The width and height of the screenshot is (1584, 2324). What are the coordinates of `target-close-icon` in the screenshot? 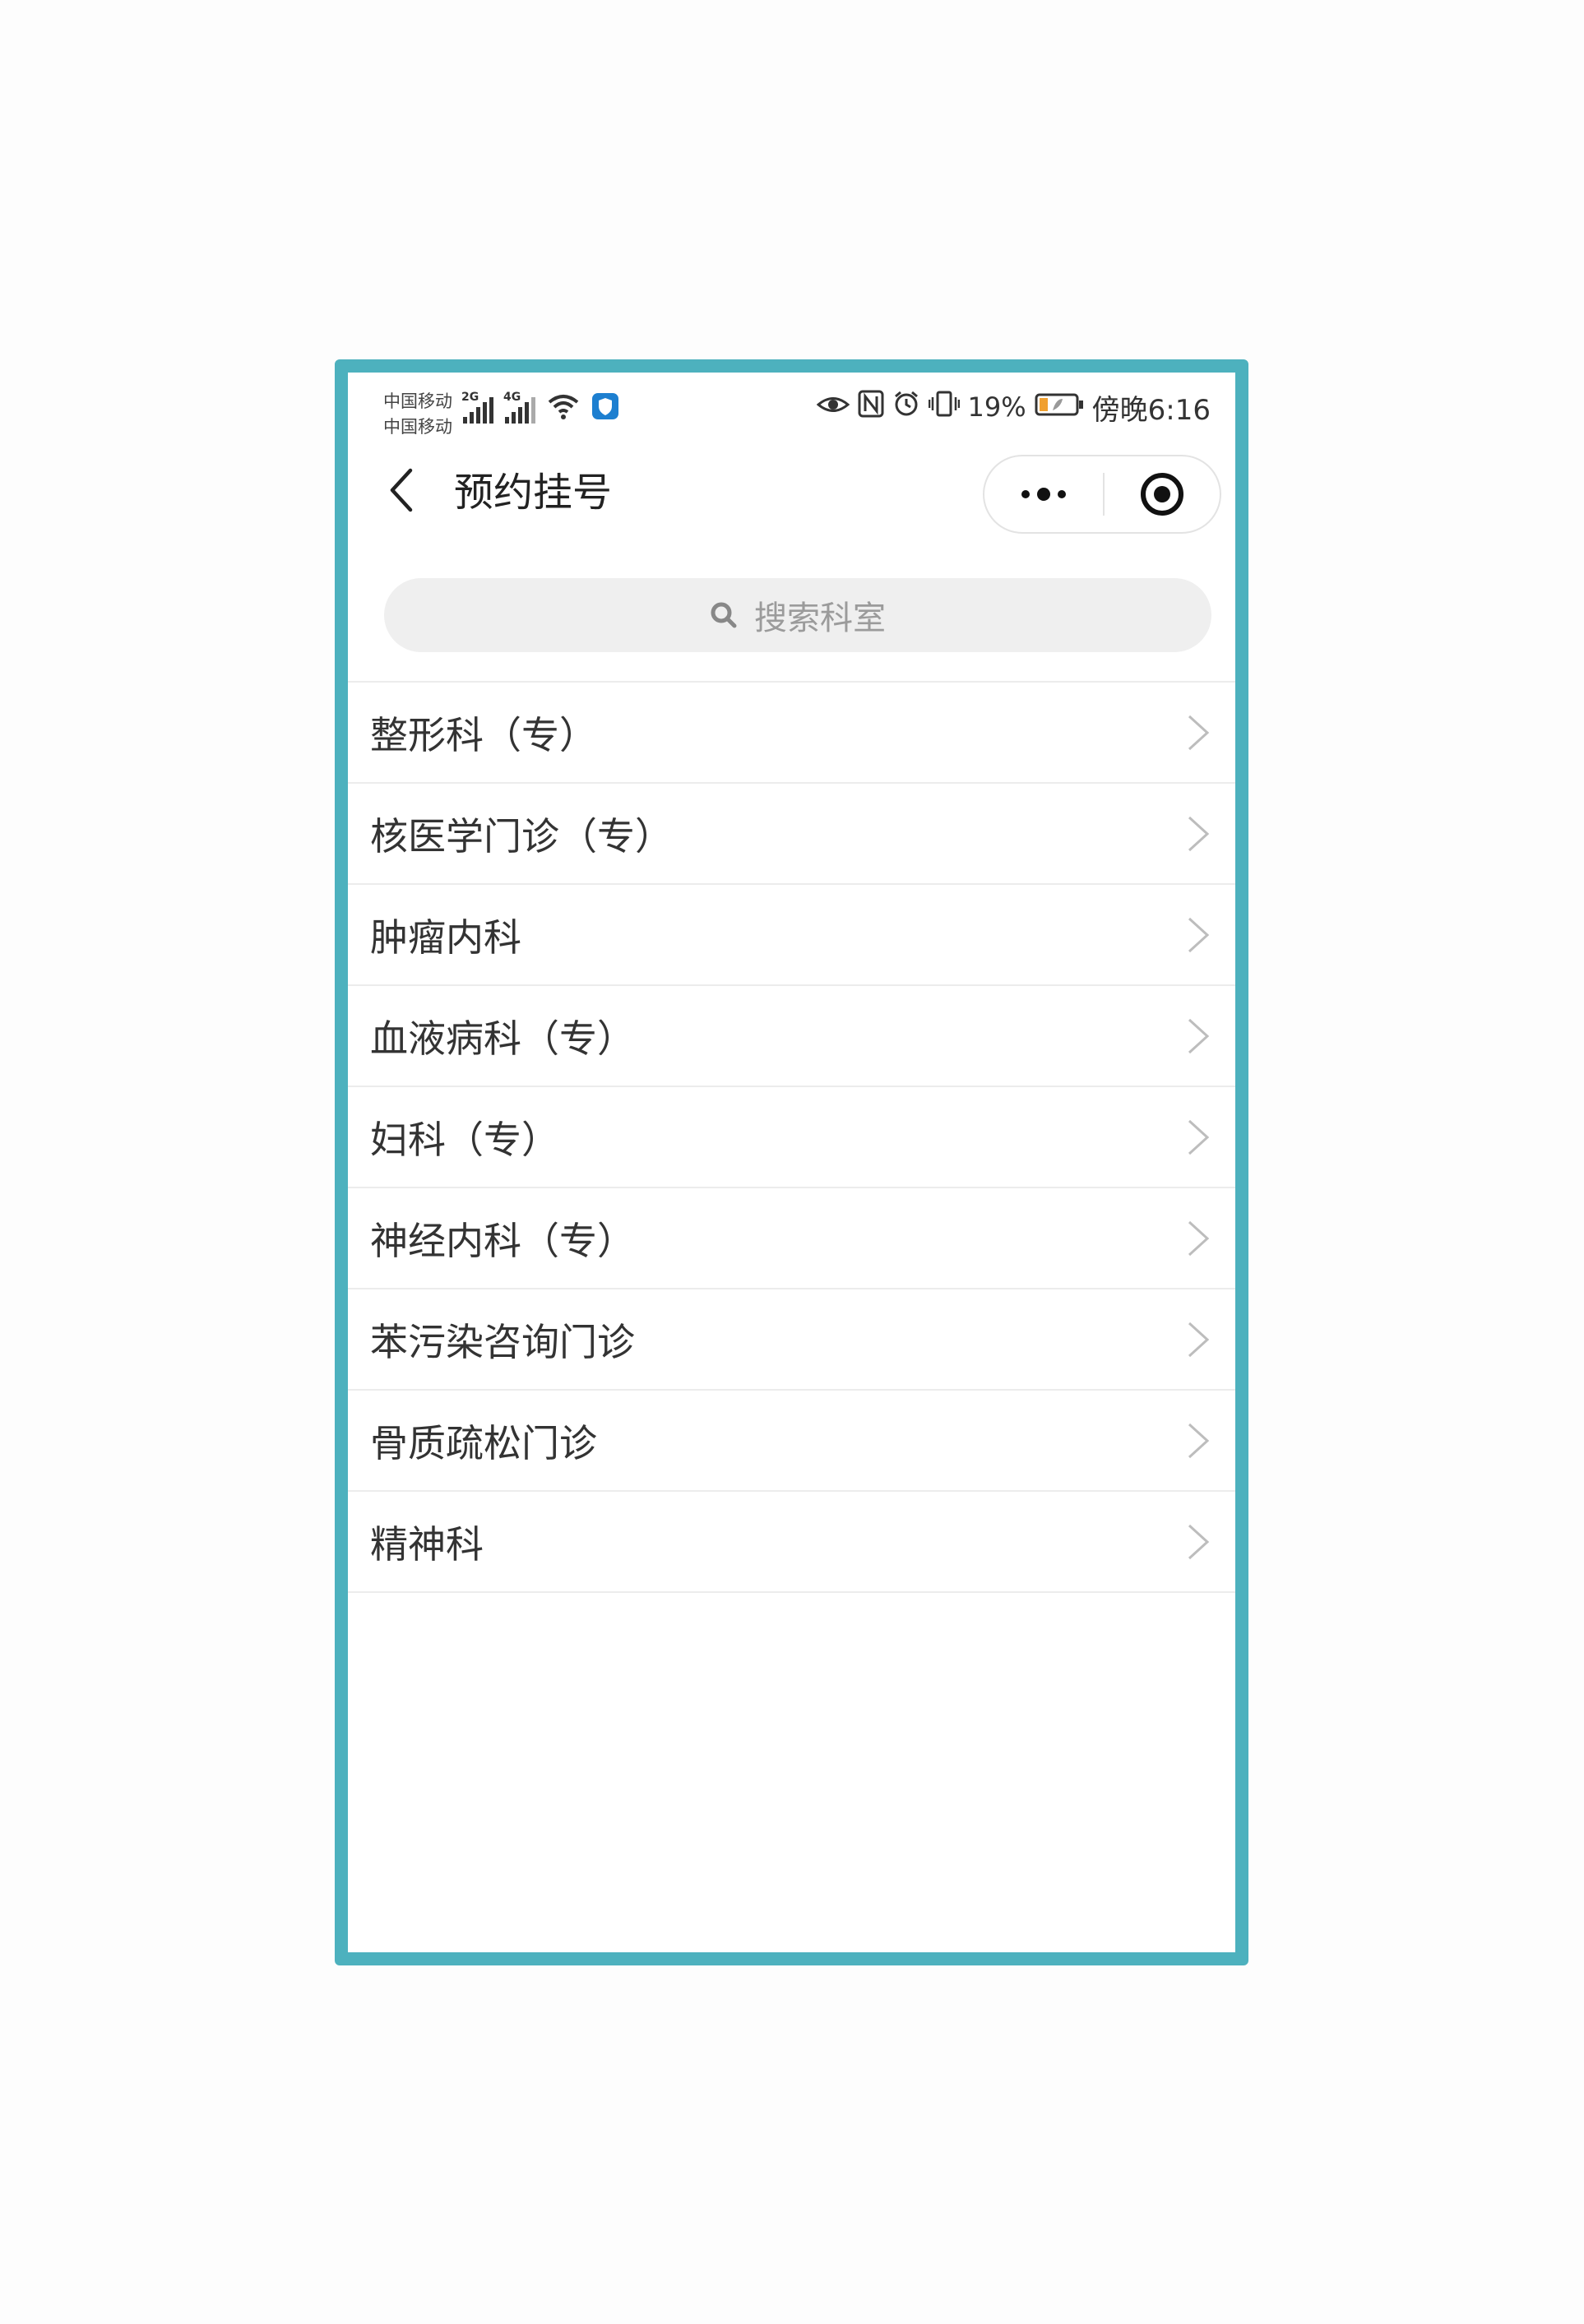 It's located at (1162, 494).